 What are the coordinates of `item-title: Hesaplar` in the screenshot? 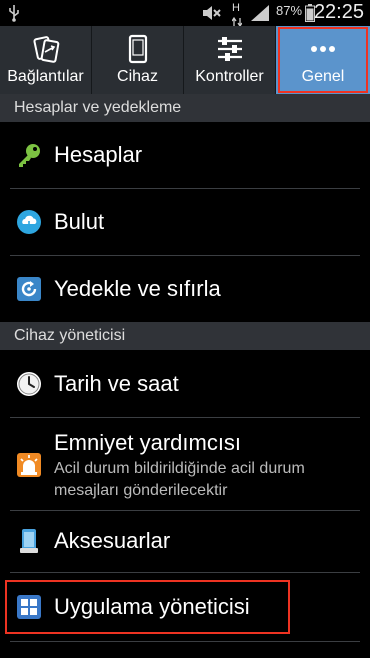 It's located at (98, 154).